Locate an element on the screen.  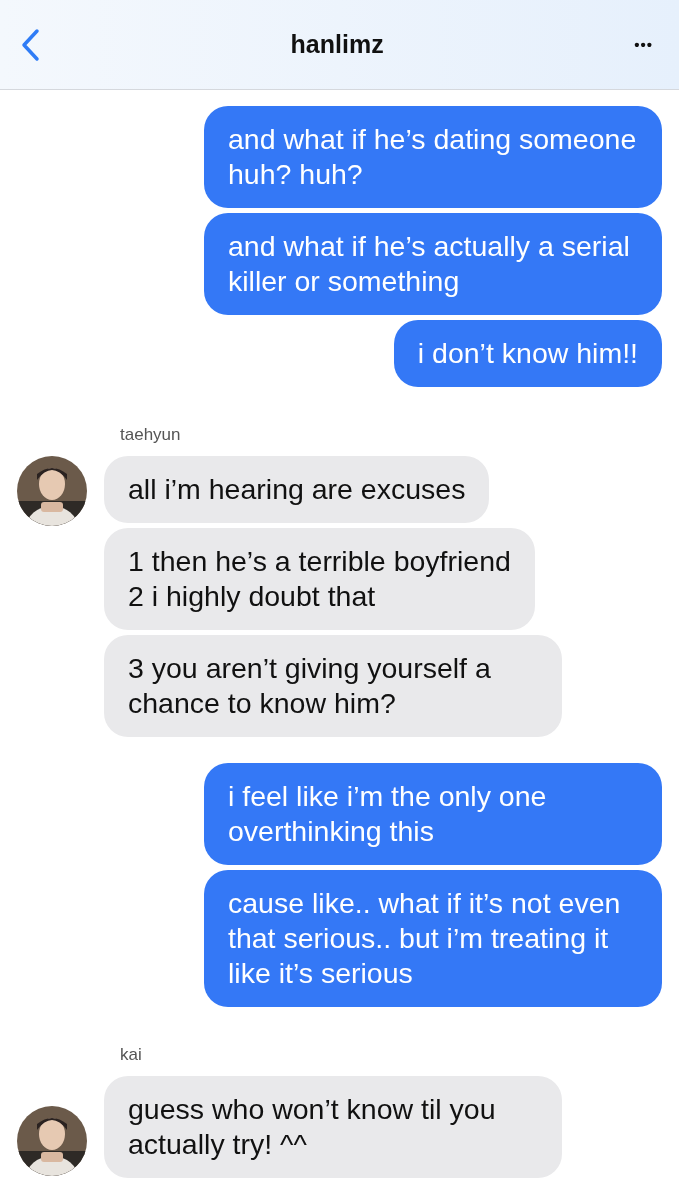
message-bubble: guess who won’t know til you actually try! ^^ is located at coordinates (333, 1127).